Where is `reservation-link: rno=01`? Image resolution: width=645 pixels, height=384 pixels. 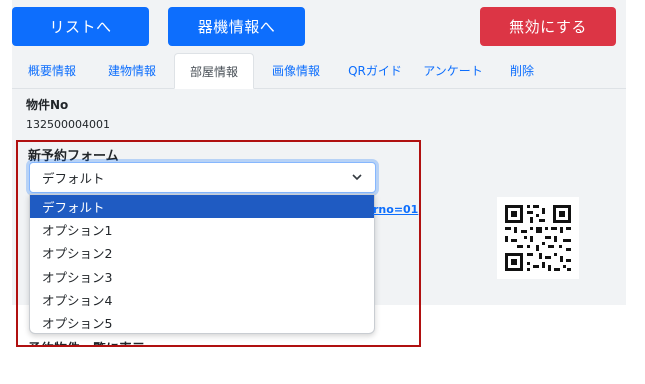
reservation-link: rno=01 is located at coordinates (395, 209).